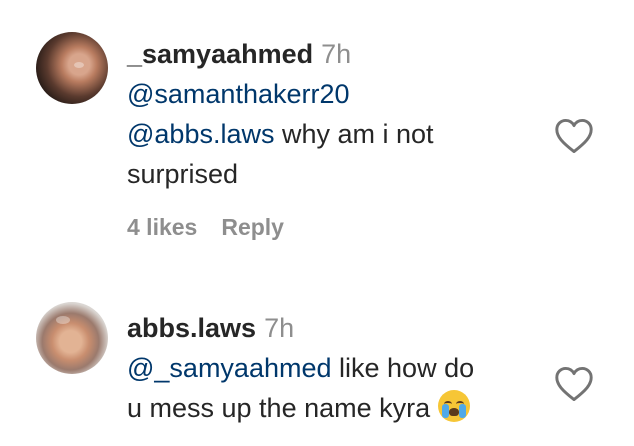 Image resolution: width=634 pixels, height=446 pixels. Describe the element at coordinates (453, 406) in the screenshot. I see `loudly-crying-face-icon` at that location.